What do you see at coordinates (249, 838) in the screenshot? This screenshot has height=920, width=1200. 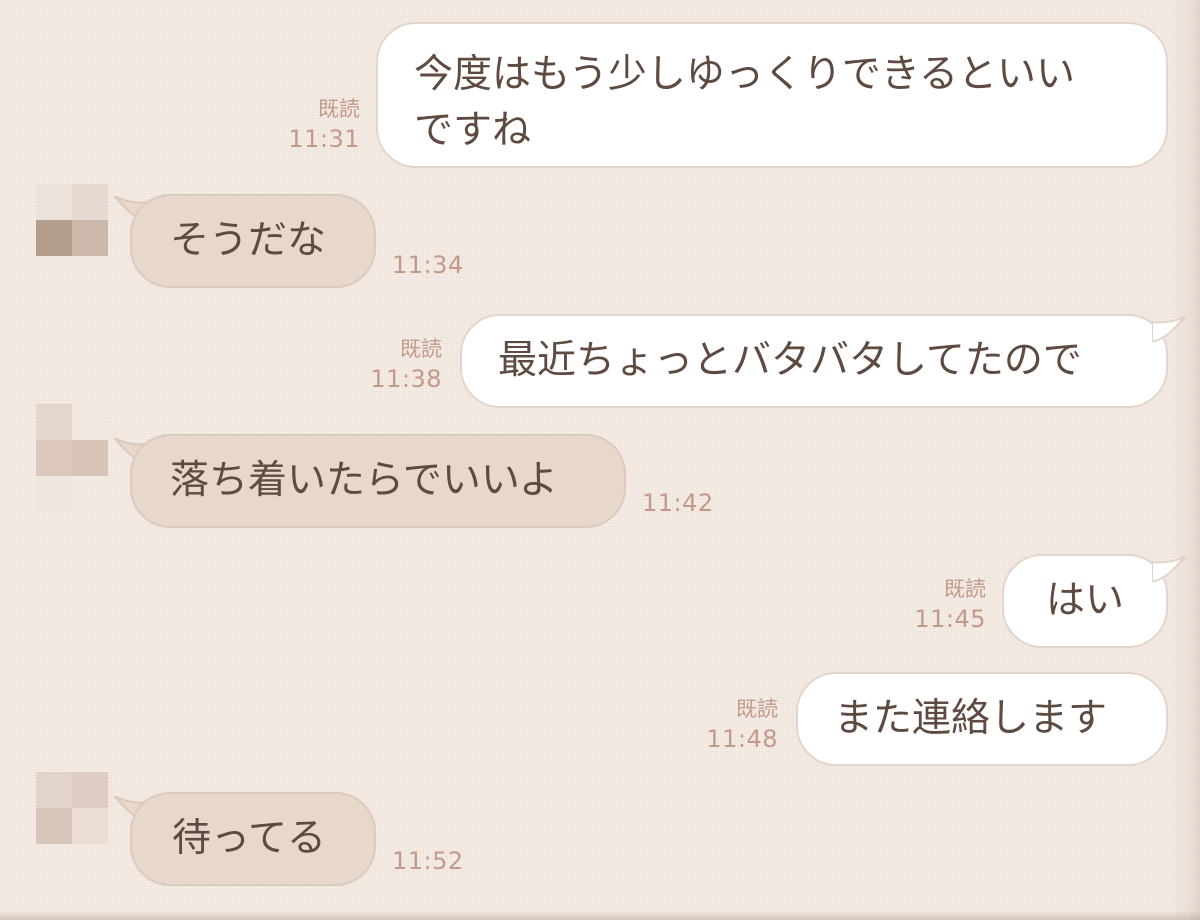 I see `message-text: 待ってる` at bounding box center [249, 838].